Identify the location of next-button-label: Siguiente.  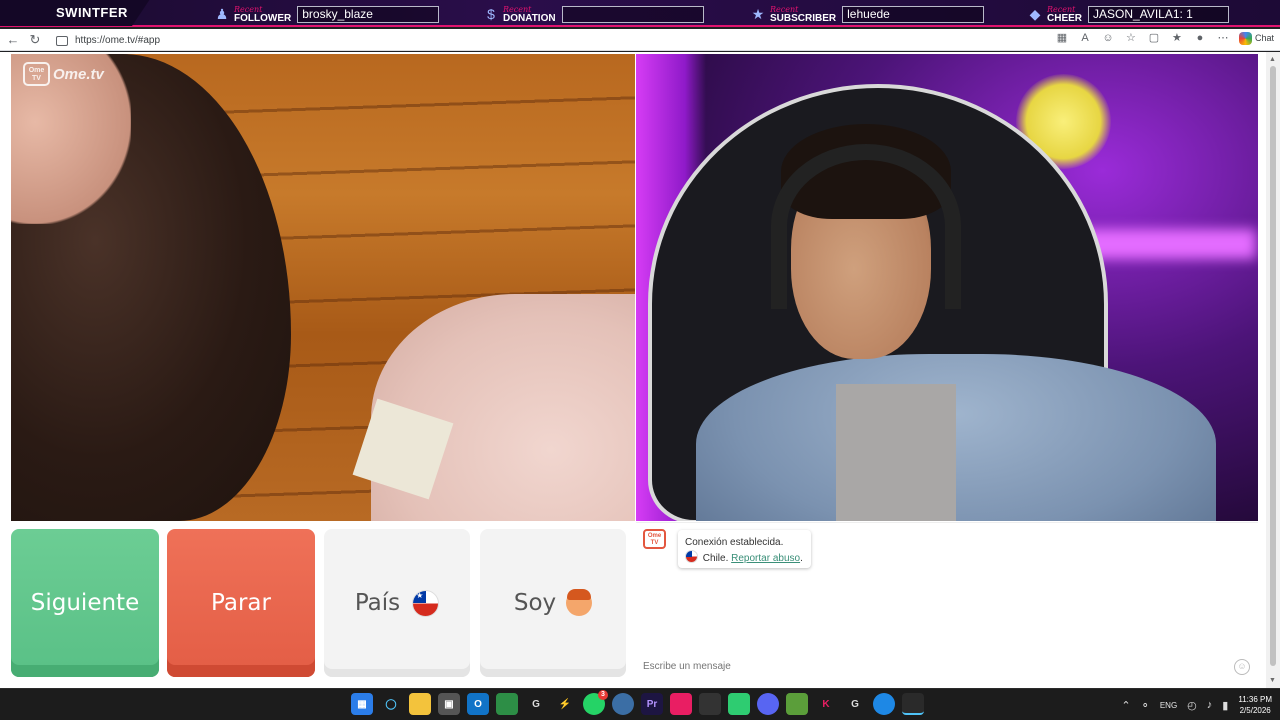
(85, 603).